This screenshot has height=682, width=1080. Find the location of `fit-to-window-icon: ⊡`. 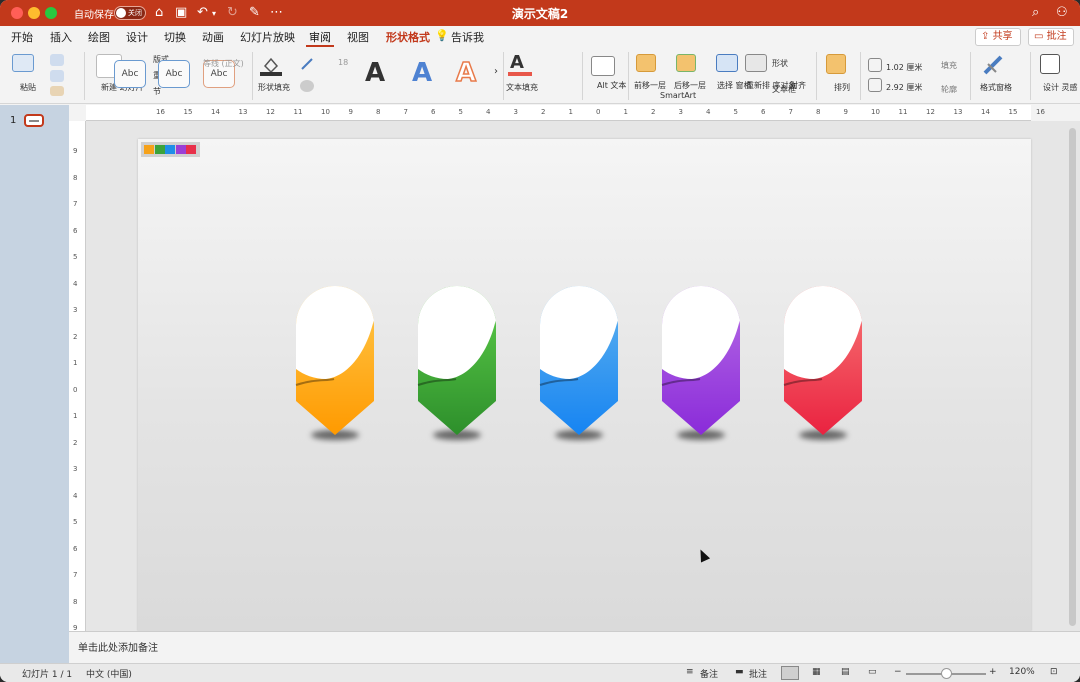

fit-to-window-icon: ⊡ is located at coordinates (1054, 672).